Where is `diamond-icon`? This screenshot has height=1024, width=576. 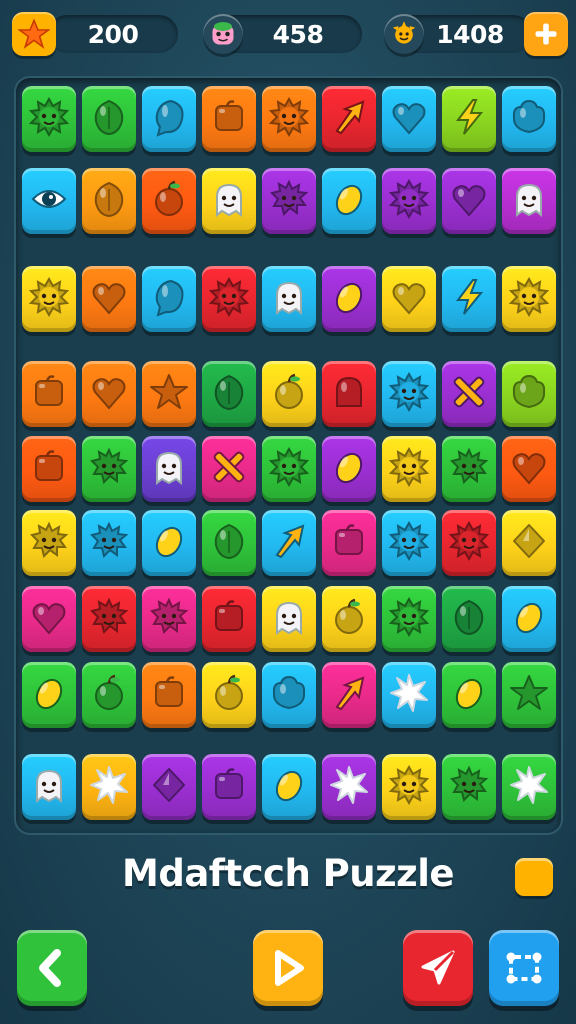
diamond-icon is located at coordinates (529, 543).